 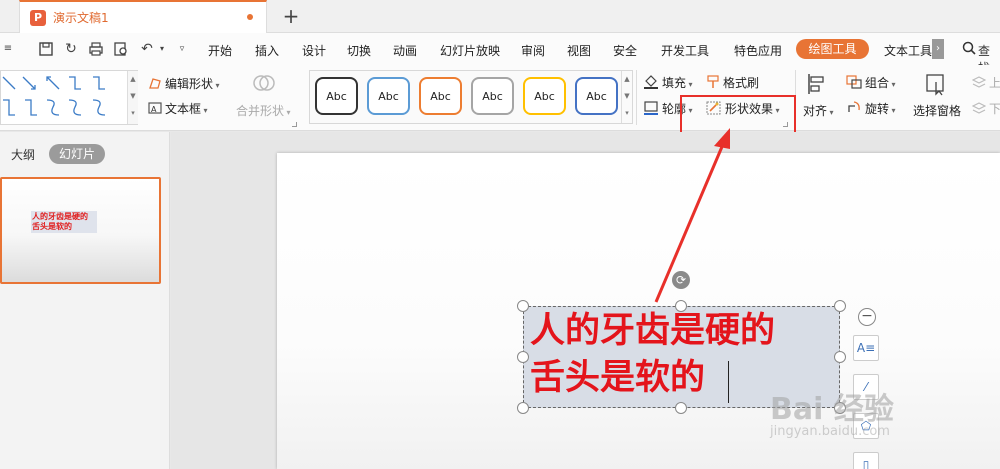 What do you see at coordinates (500, 16) in the screenshot?
I see `title-tab-bar: P 演示文稿1 +` at bounding box center [500, 16].